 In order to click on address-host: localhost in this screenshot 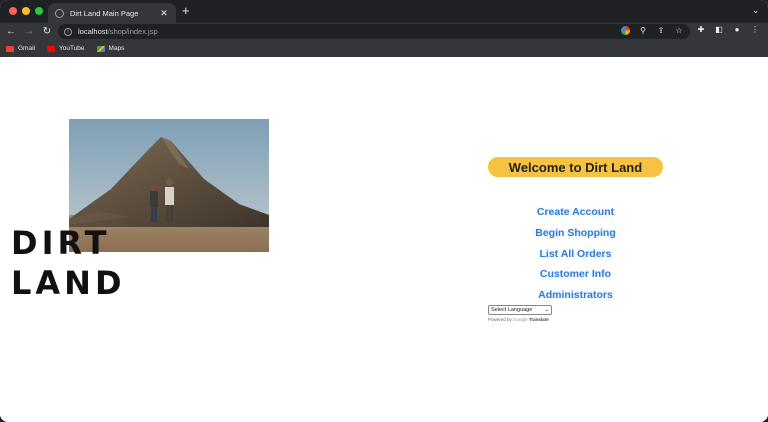, I will do `click(93, 31)`.